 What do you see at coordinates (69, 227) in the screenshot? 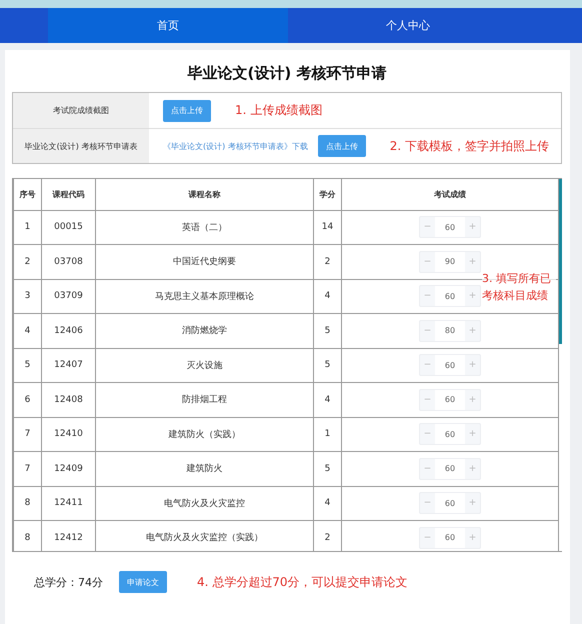
I see `table-cell: 00015` at bounding box center [69, 227].